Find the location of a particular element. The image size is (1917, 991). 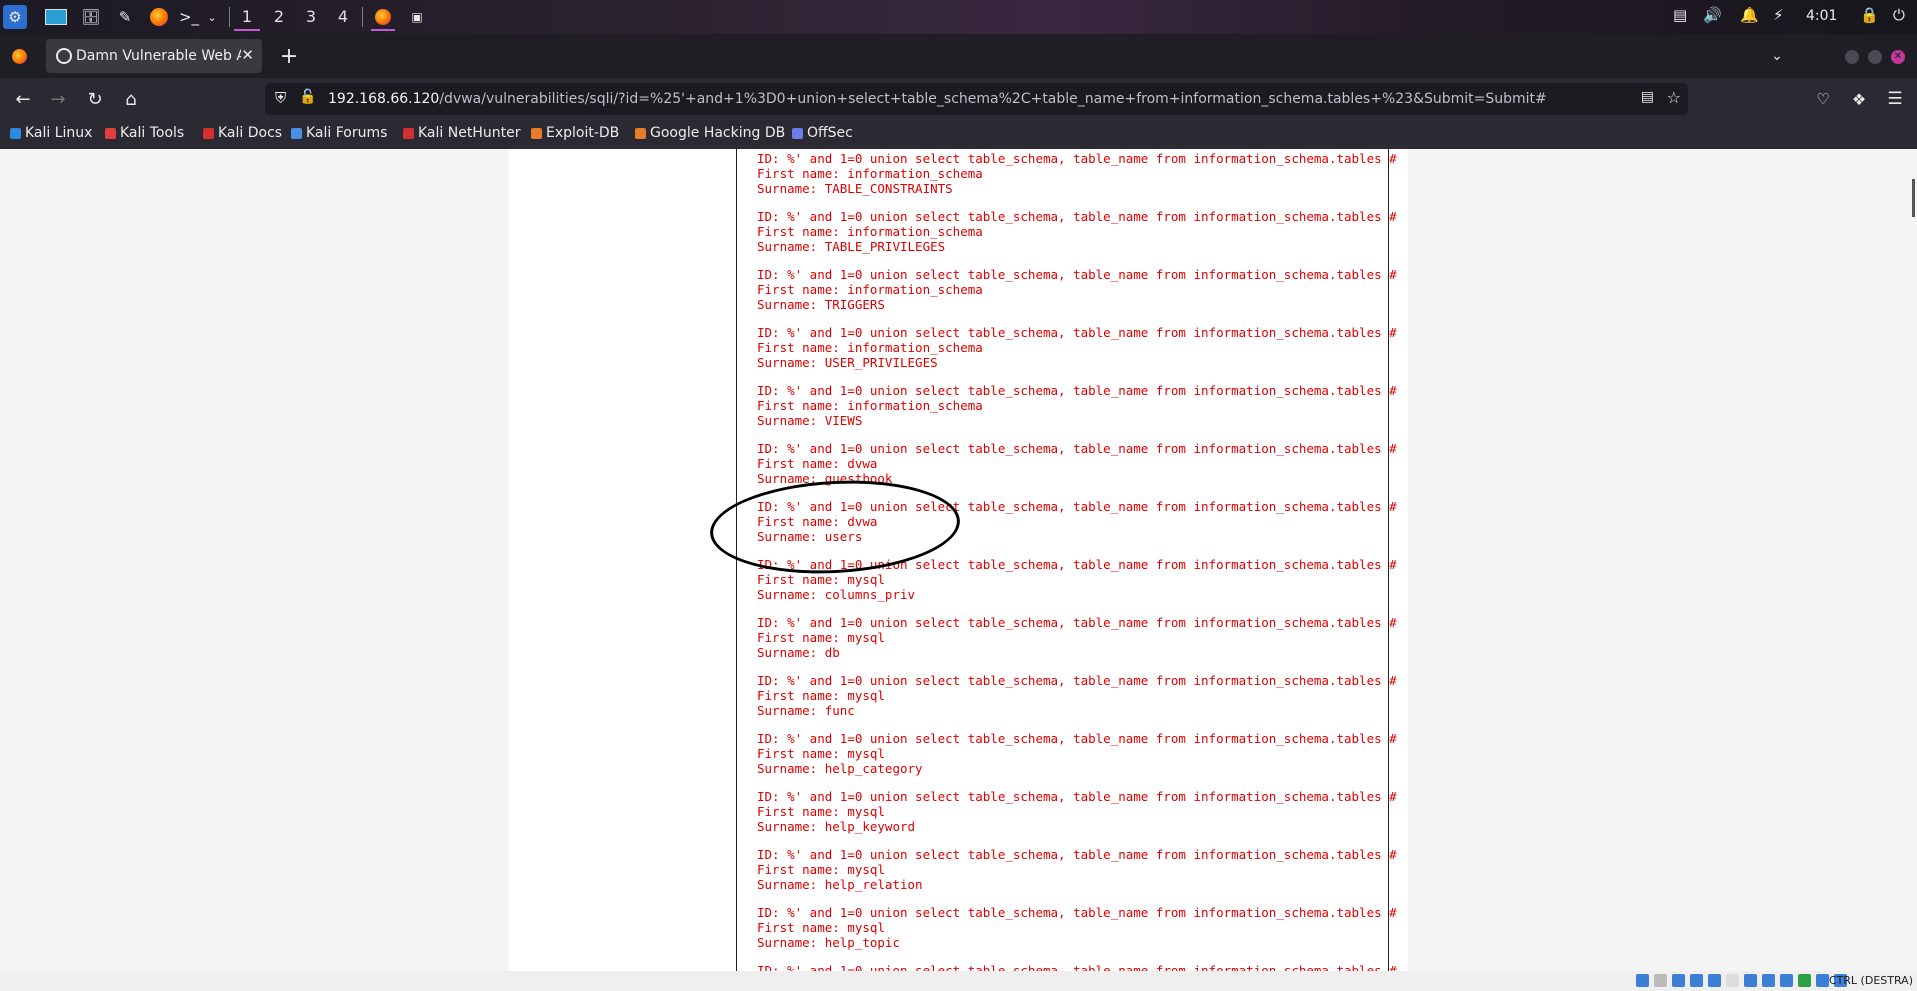

host-key-label: CTRL (DESTRA) is located at coordinates (1870, 980).